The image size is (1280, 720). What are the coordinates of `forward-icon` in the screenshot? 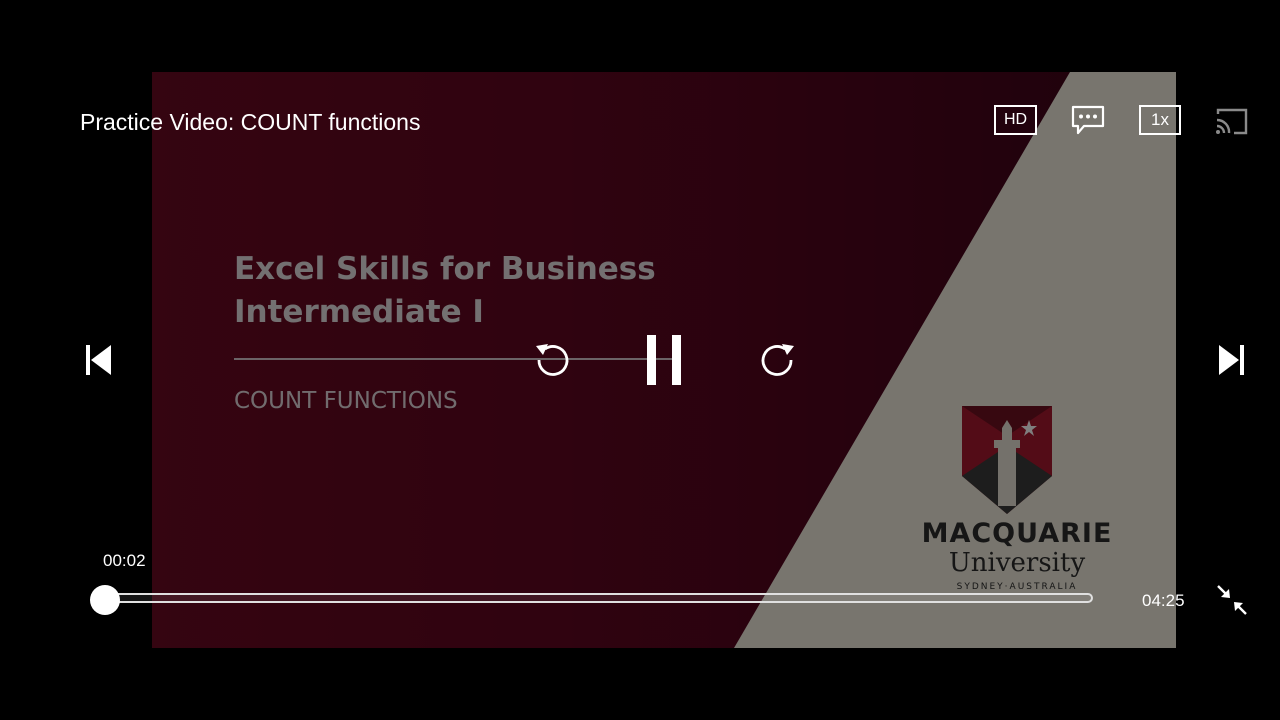 It's located at (777, 360).